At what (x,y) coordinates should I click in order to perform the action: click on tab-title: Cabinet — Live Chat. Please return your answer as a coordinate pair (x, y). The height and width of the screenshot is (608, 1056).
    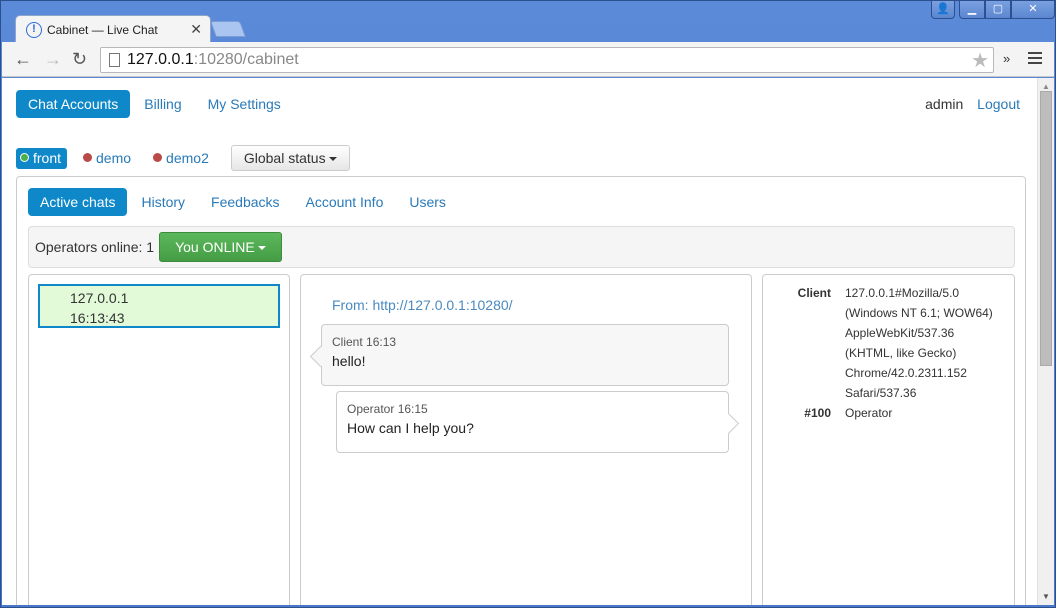
    Looking at the image, I should click on (102, 29).